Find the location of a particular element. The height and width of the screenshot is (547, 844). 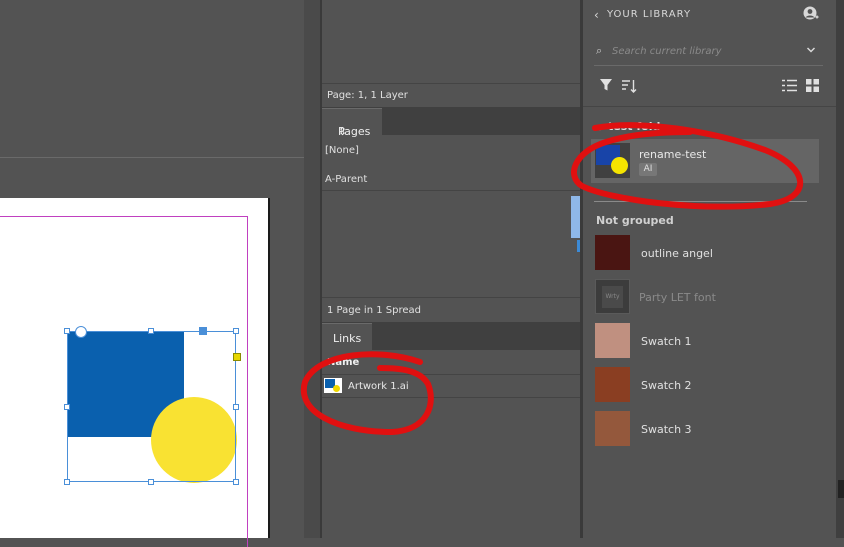

search-underline is located at coordinates (708, 65).